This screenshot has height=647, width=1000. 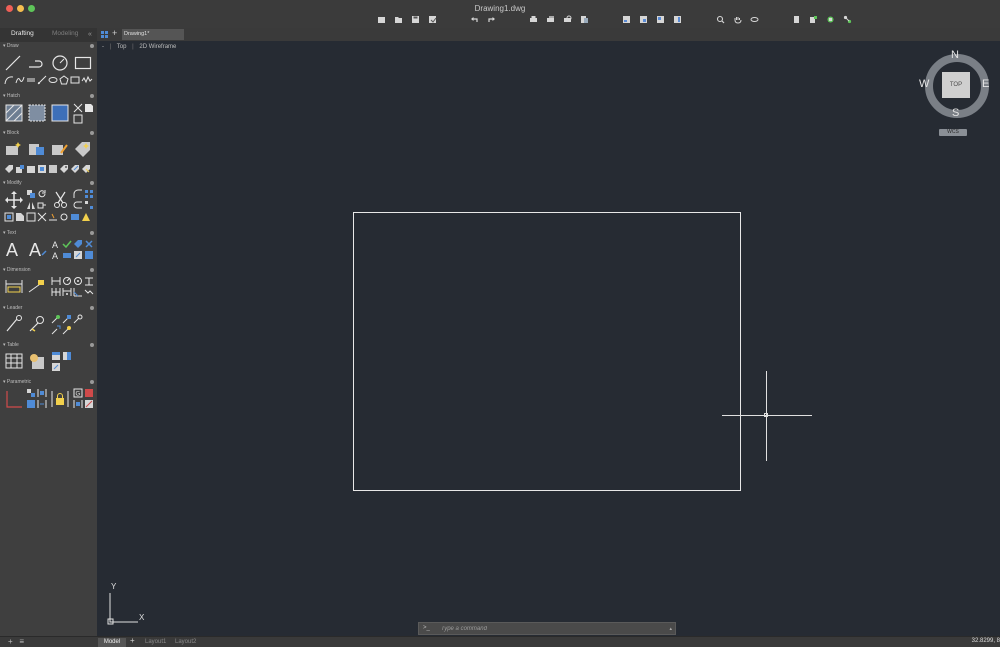 I want to click on visual-style-label: 2D Wireframe, so click(x=157, y=47).